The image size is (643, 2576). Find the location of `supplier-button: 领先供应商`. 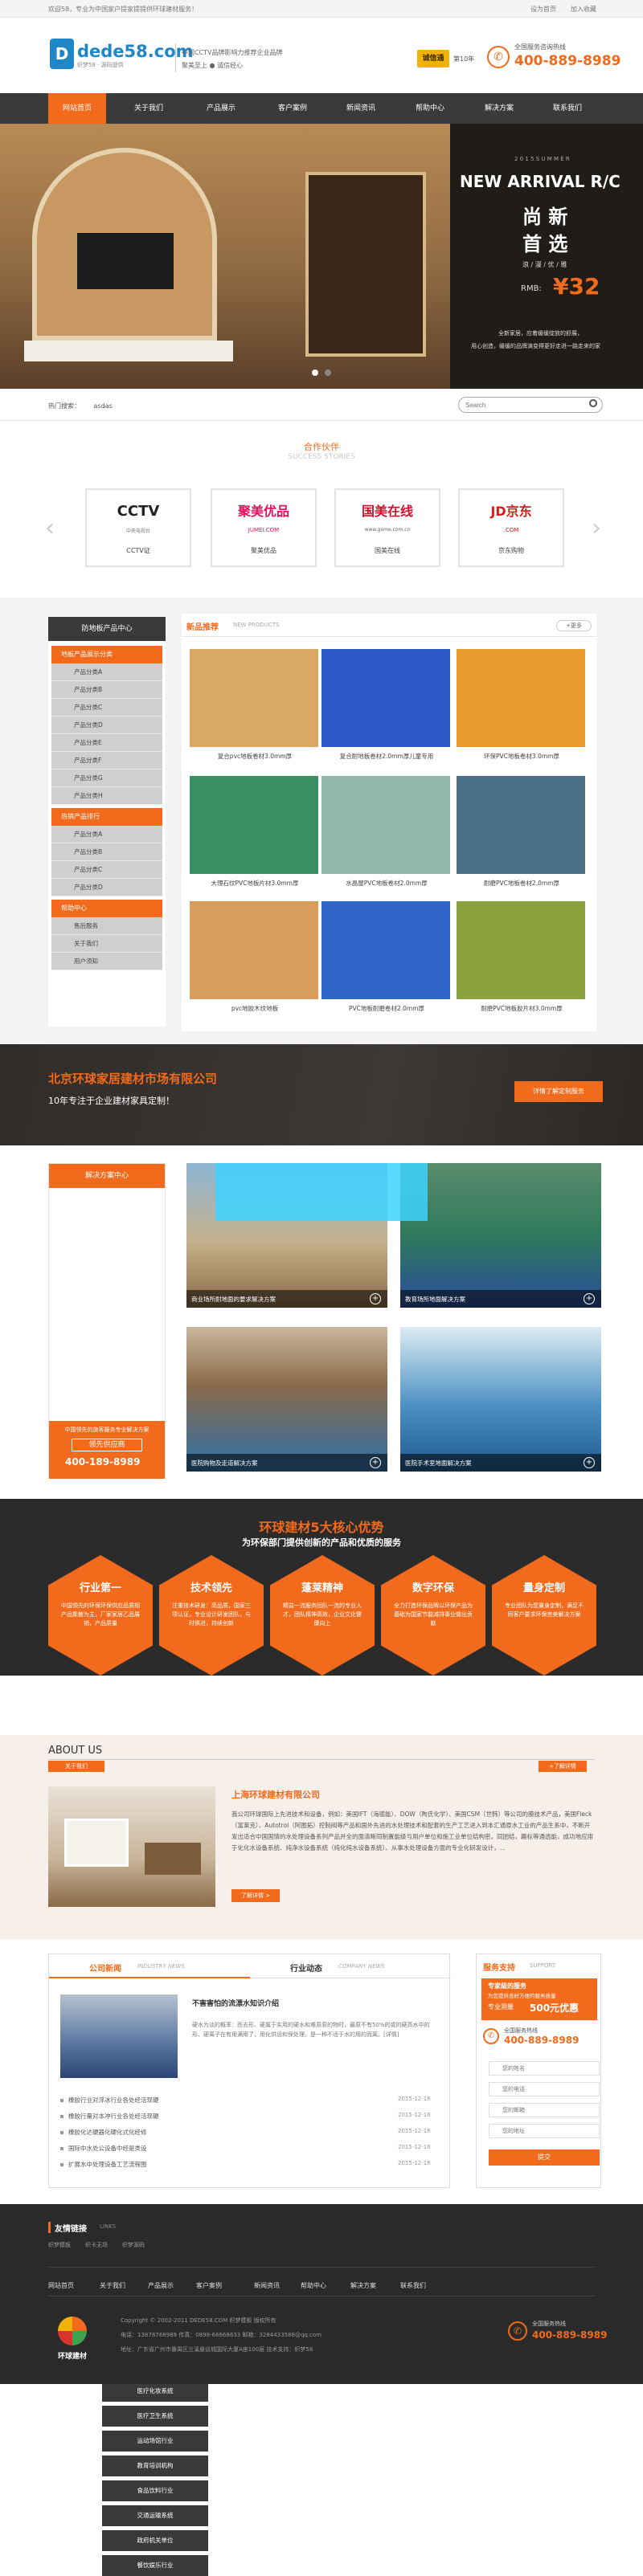

supplier-button: 领先供应商 is located at coordinates (107, 1445).